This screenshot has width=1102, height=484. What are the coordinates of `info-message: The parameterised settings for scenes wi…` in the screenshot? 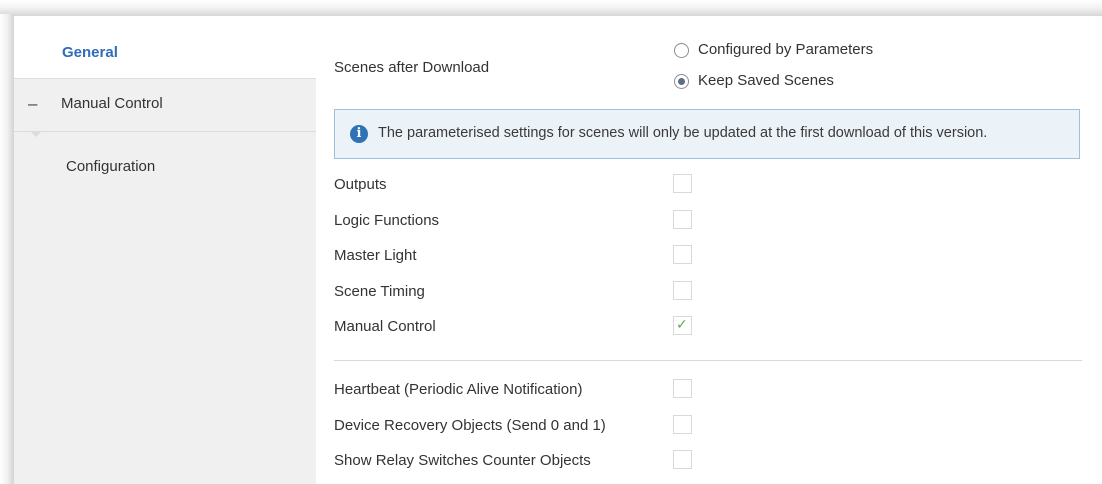 It's located at (683, 133).